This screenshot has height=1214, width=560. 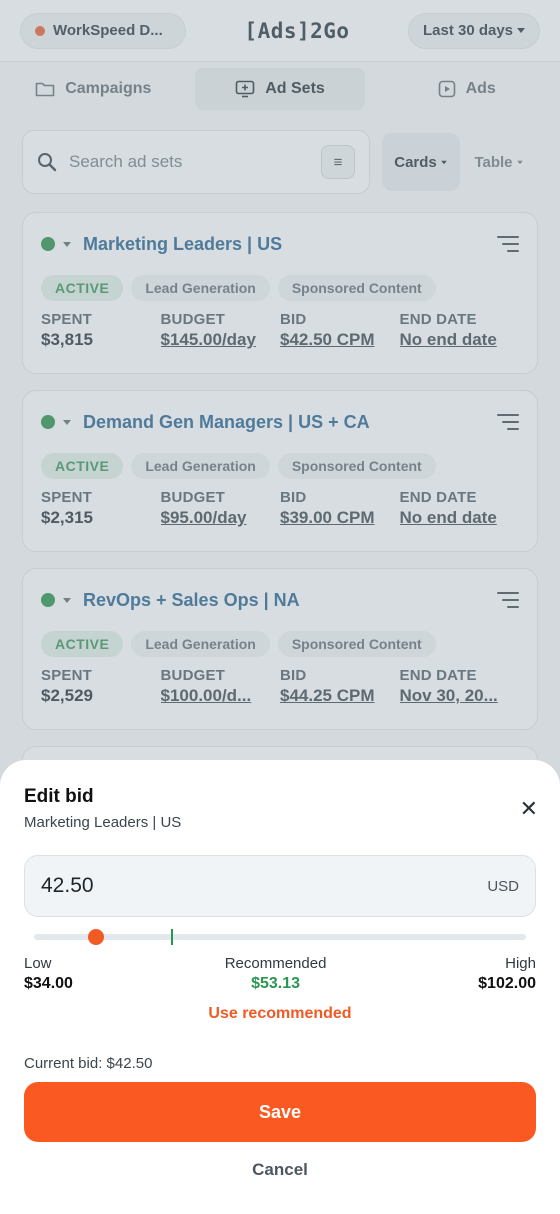 I want to click on bid-slider, so click(x=280, y=936).